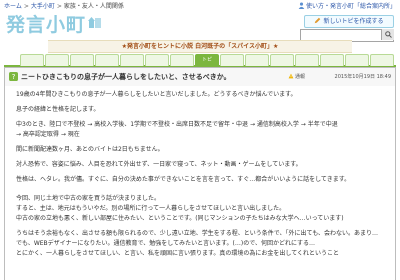 This screenshot has height=280, width=400. What do you see at coordinates (93, 6) in the screenshot?
I see `breadcrumb-current: 家族・友人・人間関係` at bounding box center [93, 6].